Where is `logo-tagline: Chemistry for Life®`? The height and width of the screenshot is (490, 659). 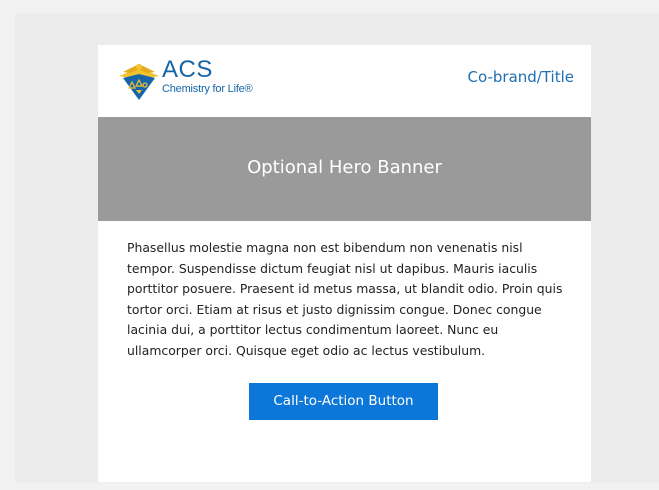 logo-tagline: Chemistry for Life® is located at coordinates (207, 89).